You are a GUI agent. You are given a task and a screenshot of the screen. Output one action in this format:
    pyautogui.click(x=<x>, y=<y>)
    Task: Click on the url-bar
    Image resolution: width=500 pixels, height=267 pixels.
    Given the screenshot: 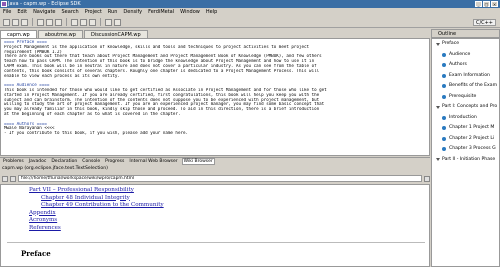 What is the action you would take?
    pyautogui.click(x=215, y=178)
    